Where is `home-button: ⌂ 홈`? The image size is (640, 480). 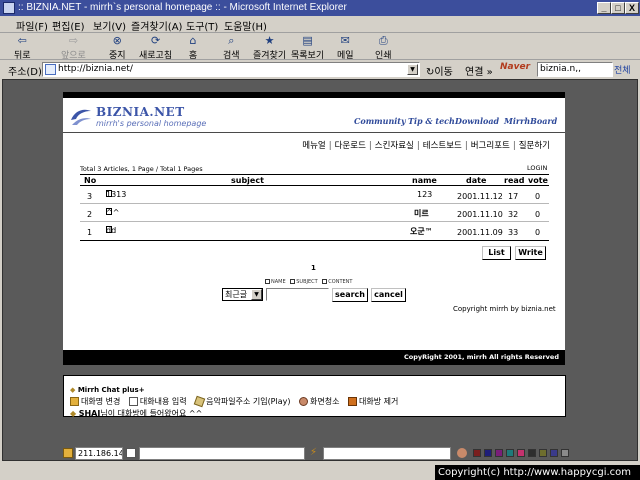 home-button: ⌂ 홈 is located at coordinates (193, 48).